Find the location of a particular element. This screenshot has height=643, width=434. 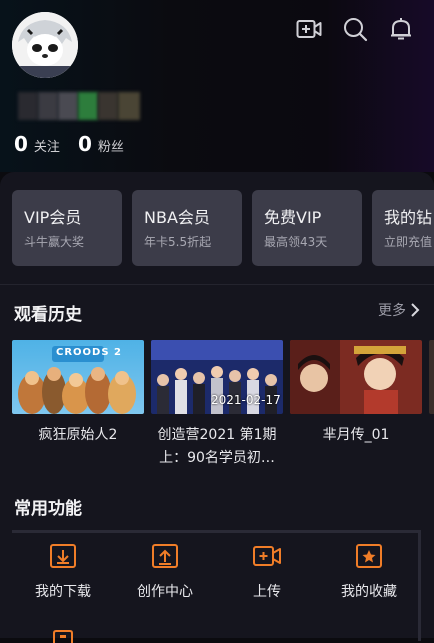

following-stat: 0 关注 is located at coordinates (37, 144).